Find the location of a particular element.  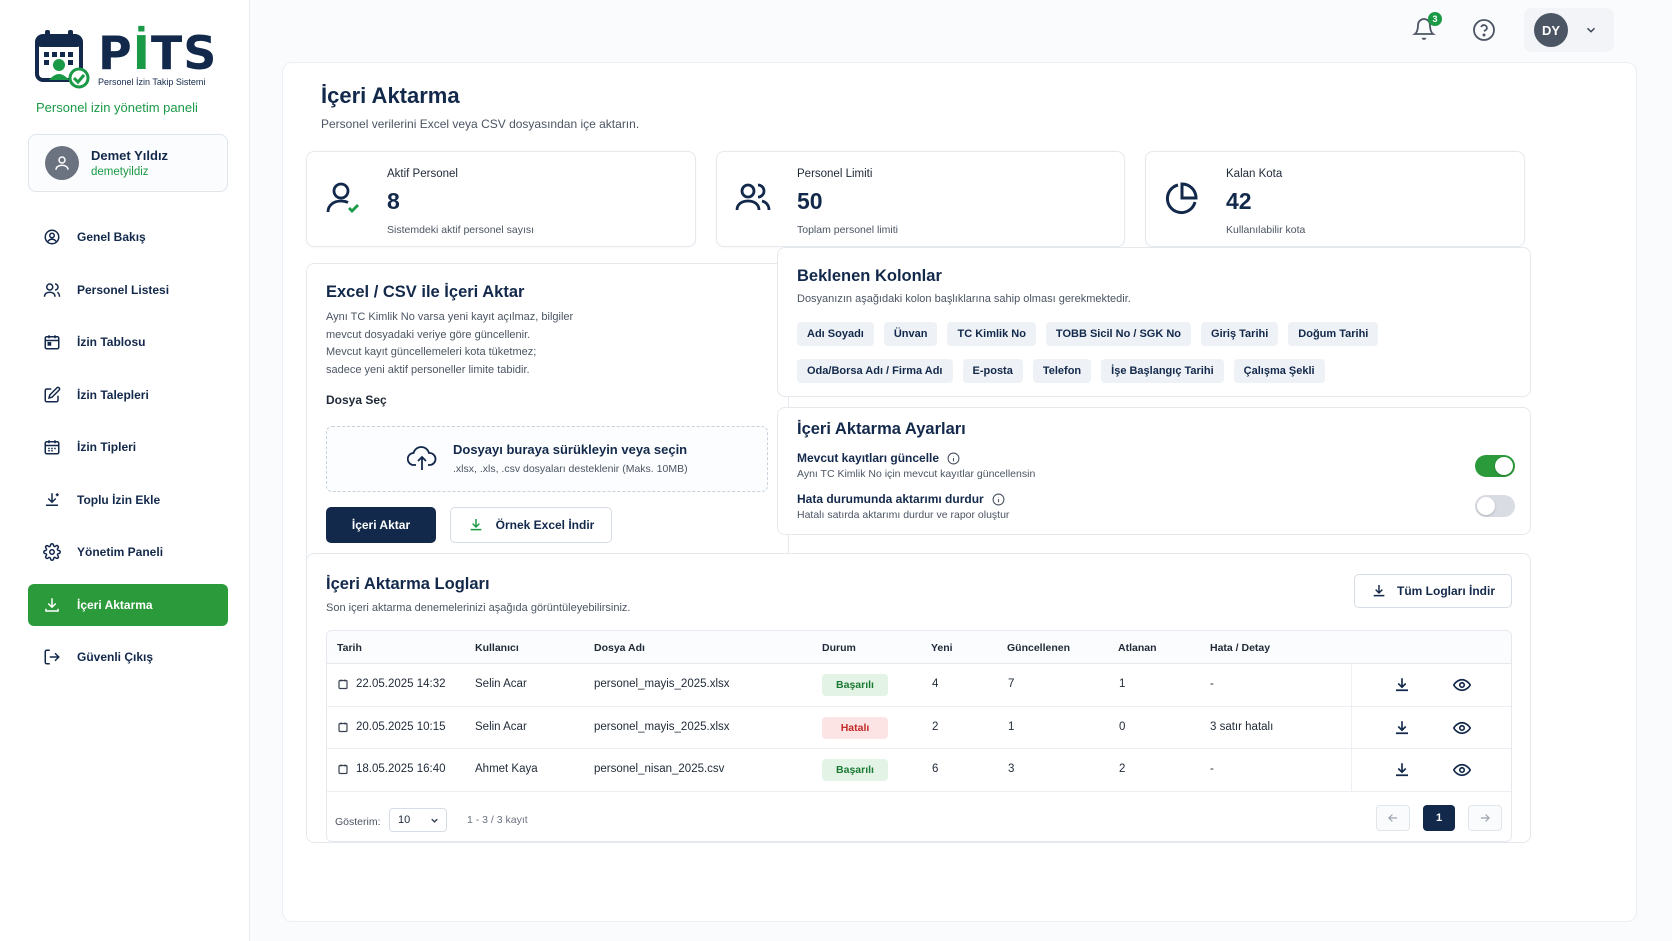

cloud-upload-icon is located at coordinates (422, 458).